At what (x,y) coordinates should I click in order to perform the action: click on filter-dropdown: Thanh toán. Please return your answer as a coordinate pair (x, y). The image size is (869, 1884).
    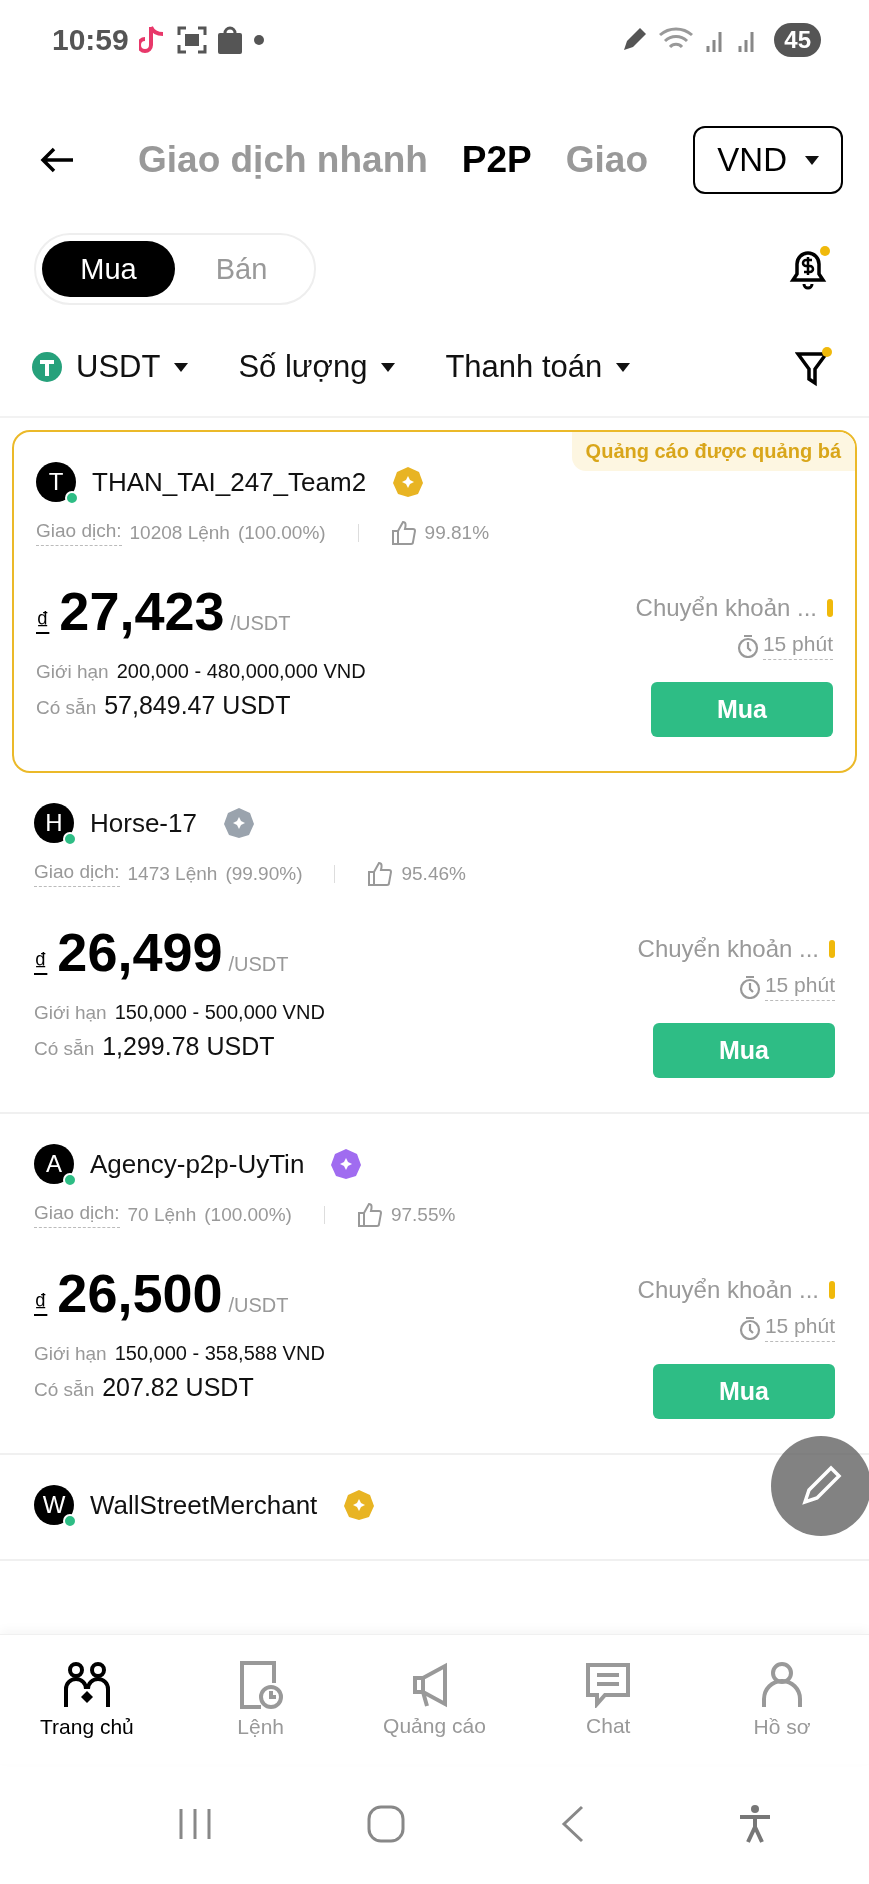
    Looking at the image, I should click on (538, 367).